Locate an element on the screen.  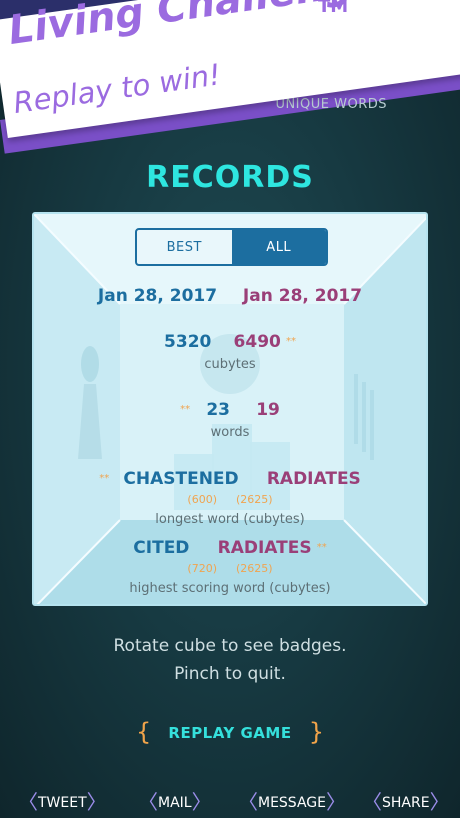
share-label: SHARE is located at coordinates (406, 803).